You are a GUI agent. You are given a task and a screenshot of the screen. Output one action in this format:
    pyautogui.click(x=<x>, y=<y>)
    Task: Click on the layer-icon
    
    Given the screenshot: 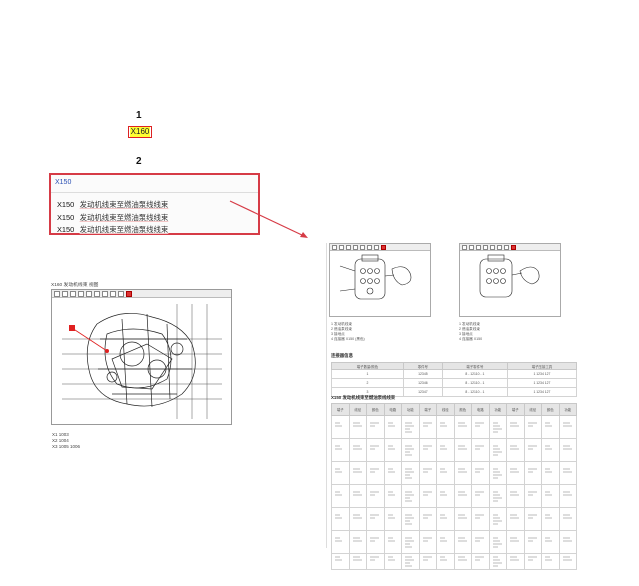 What is the action you would take?
    pyautogui.click(x=113, y=294)
    